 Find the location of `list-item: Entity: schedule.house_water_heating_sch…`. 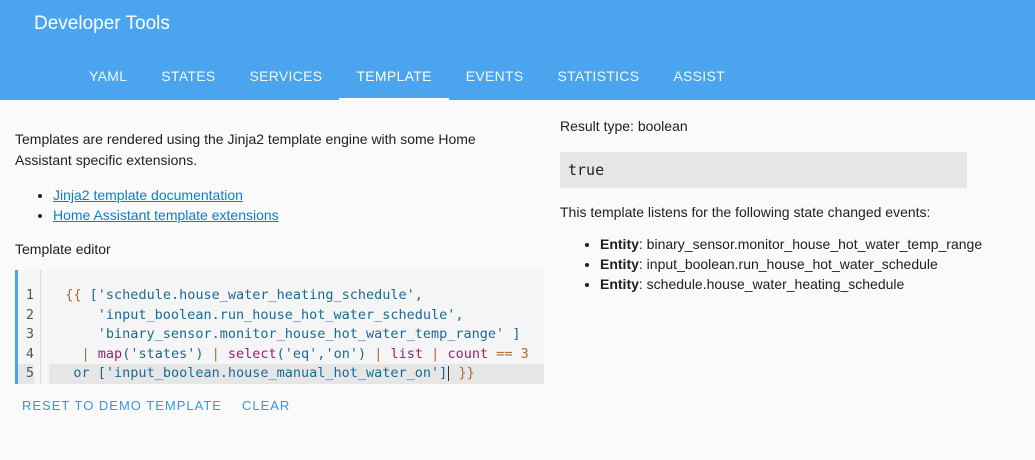

list-item: Entity: schedule.house_water_heating_sch… is located at coordinates (815, 284).